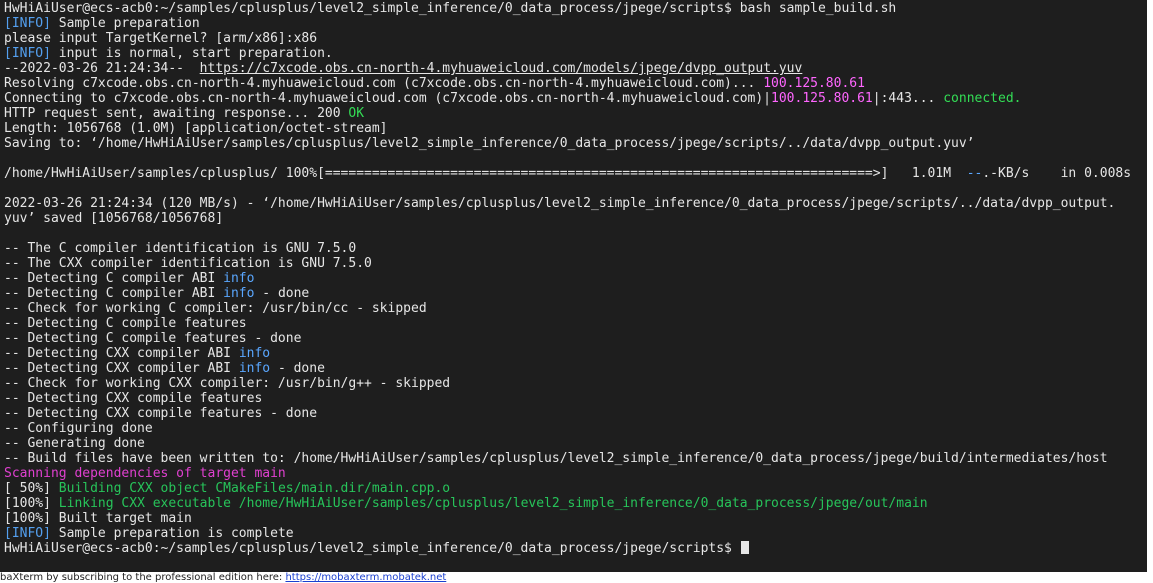 This screenshot has width=1153, height=583. Describe the element at coordinates (114, 218) in the screenshot. I see `terminal-text: yuv’ saved [1056768/1056768]` at that location.